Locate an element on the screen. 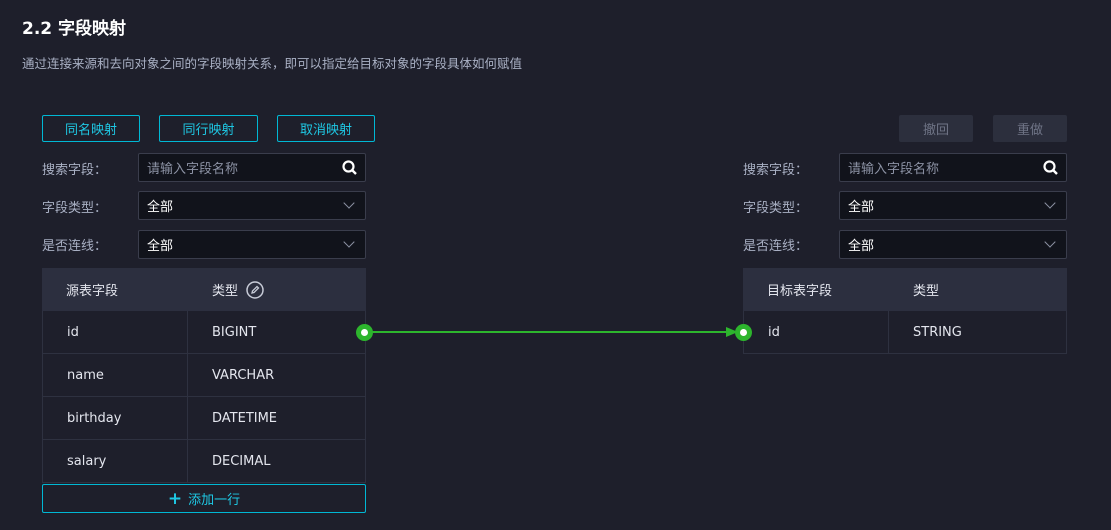 The width and height of the screenshot is (1111, 530). source-anchor-dot is located at coordinates (364, 332).